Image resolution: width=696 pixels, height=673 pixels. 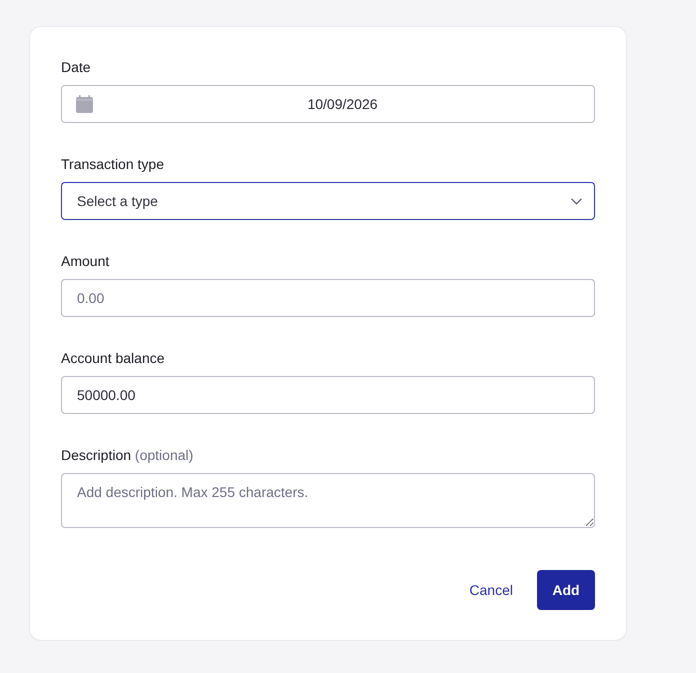 What do you see at coordinates (328, 201) in the screenshot?
I see `select-field: Select a type` at bounding box center [328, 201].